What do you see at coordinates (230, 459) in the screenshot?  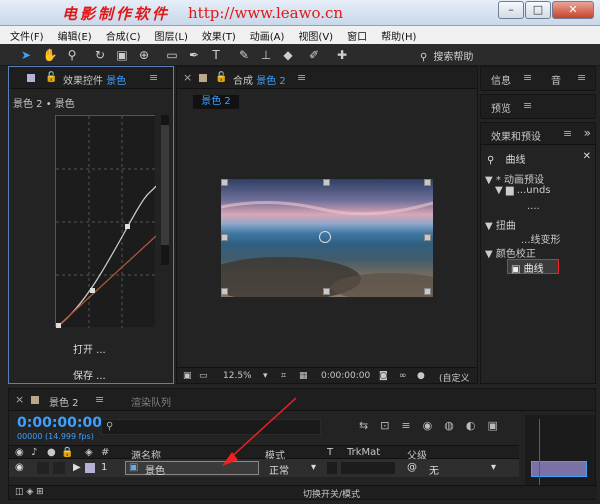 I see `arrow-head` at bounding box center [230, 459].